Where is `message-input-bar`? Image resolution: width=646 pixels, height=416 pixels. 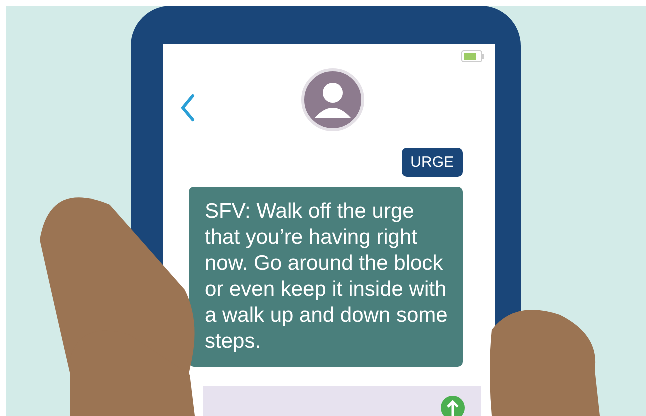 message-input-bar is located at coordinates (342, 401).